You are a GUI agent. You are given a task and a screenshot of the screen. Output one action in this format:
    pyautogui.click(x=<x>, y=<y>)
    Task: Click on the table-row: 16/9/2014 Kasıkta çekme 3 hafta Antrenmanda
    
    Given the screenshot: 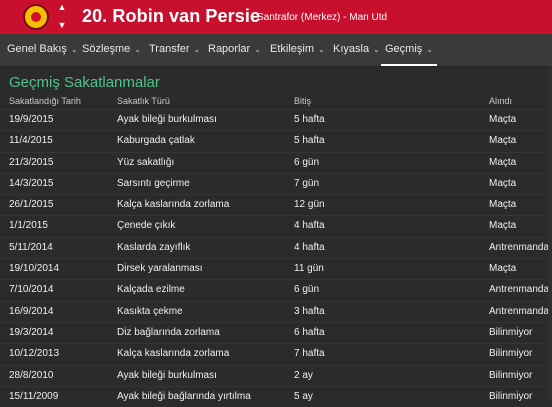 What is the action you would take?
    pyautogui.click(x=276, y=311)
    